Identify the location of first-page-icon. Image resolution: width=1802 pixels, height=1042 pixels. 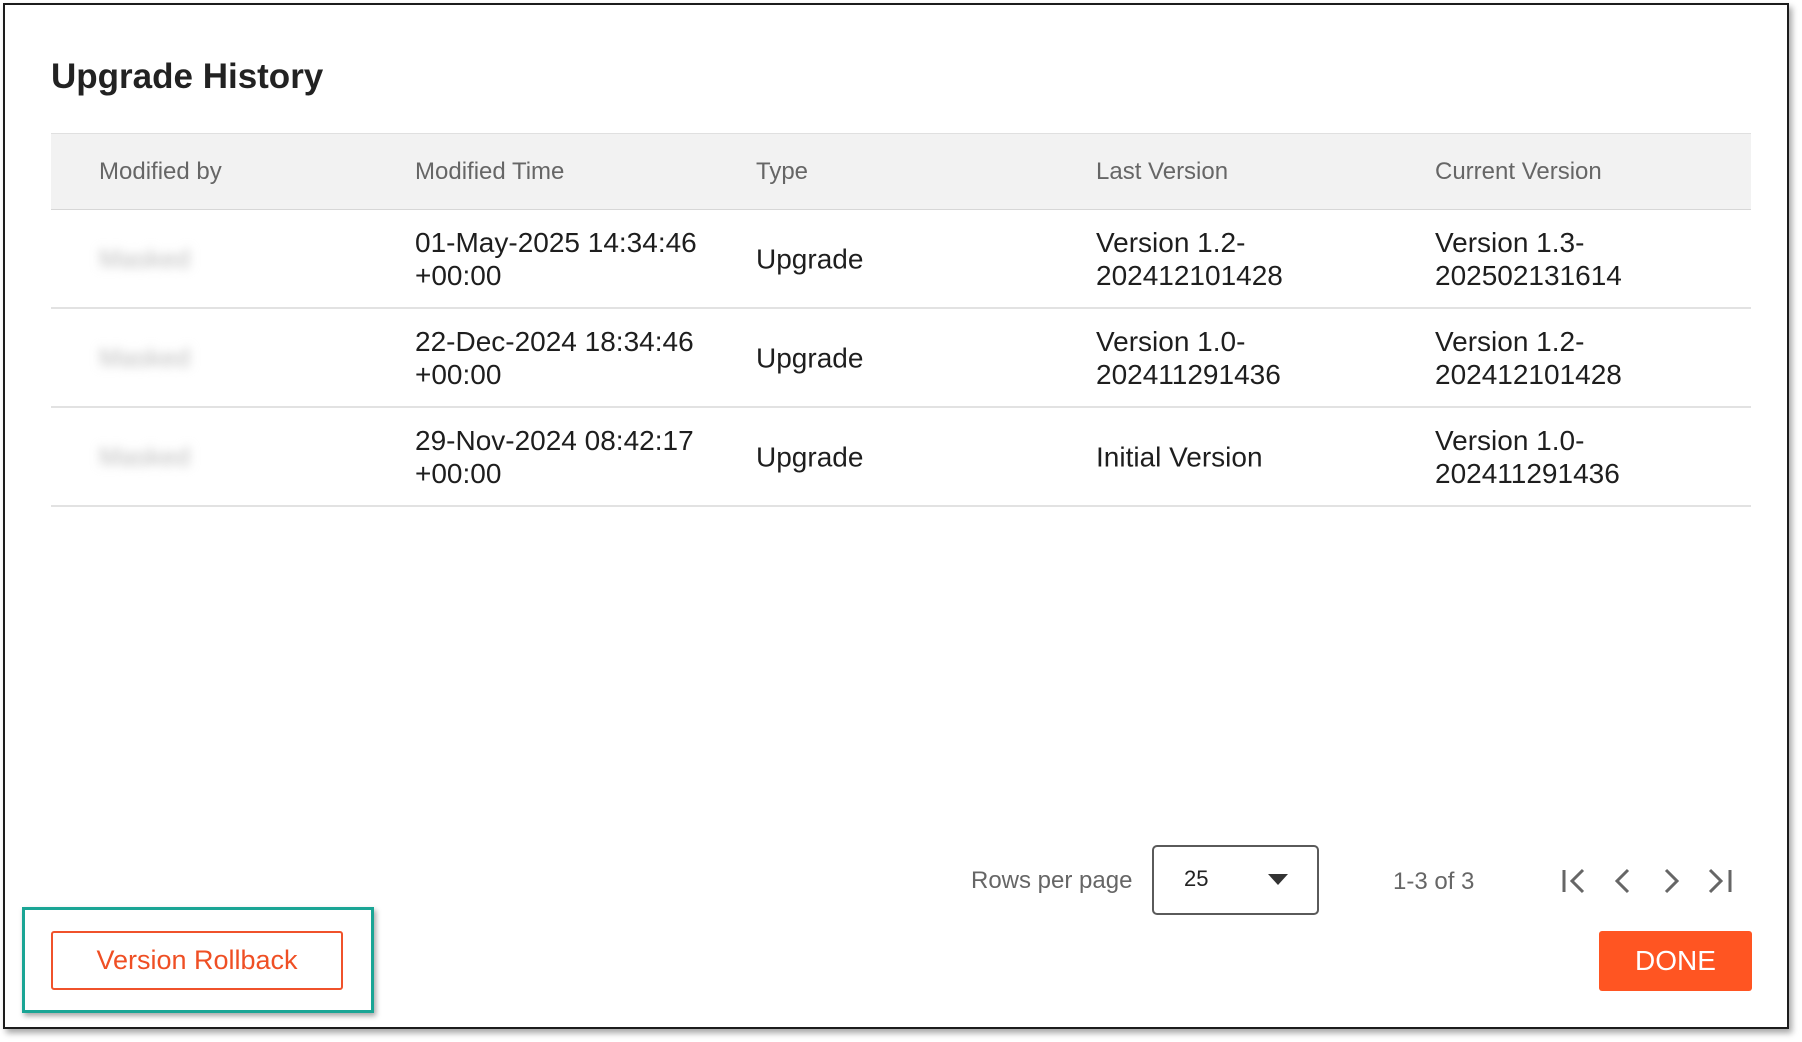
(1573, 881).